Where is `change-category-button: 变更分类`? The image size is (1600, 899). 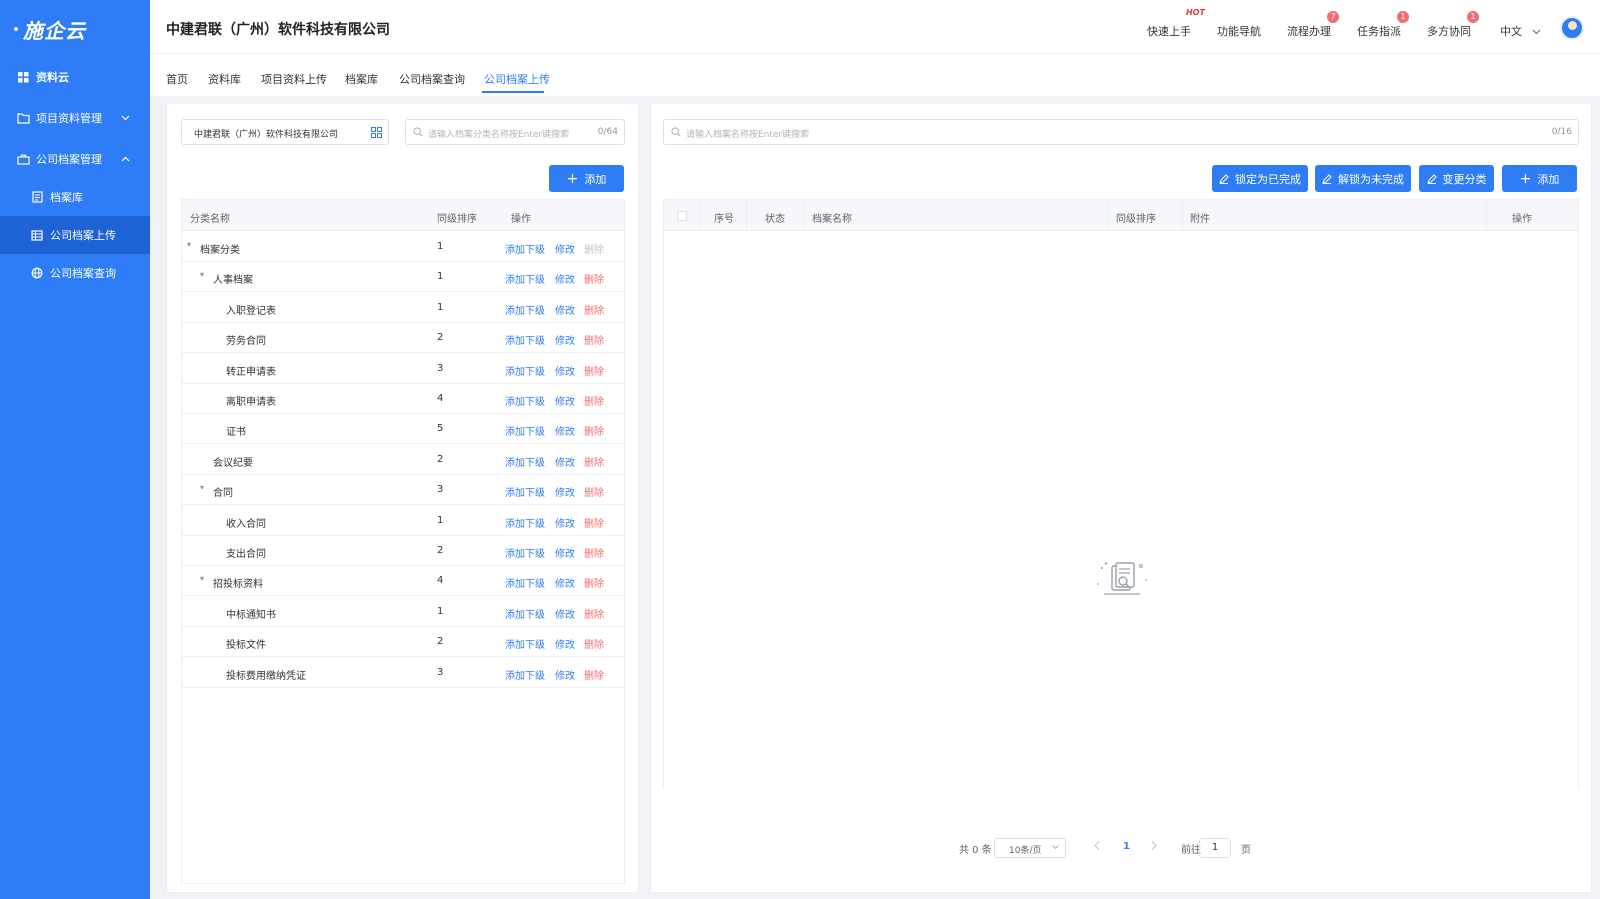
change-category-button: 变更分类 is located at coordinates (1456, 178).